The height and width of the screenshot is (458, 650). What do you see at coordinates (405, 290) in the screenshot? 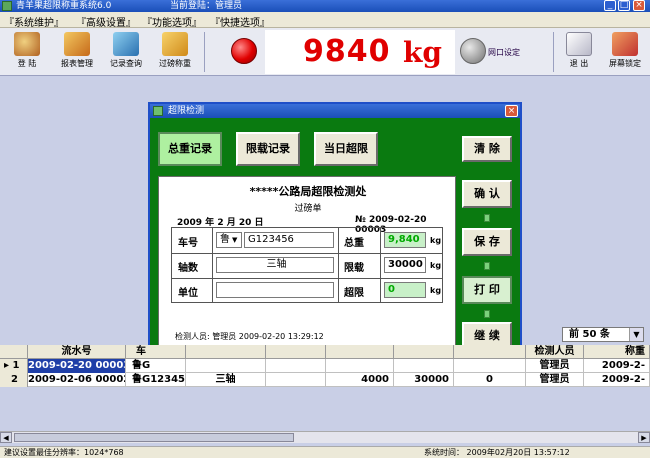
I see `over-value: 0` at bounding box center [405, 290].